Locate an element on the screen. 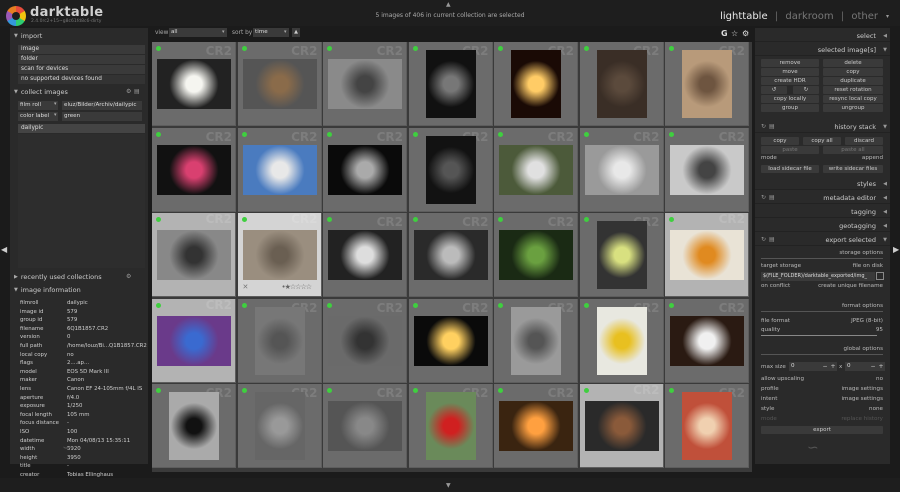 Image resolution: width=900 pixels, height=492 pixels. thumbnail-hand-with-keys: CR2 is located at coordinates (365, 84).